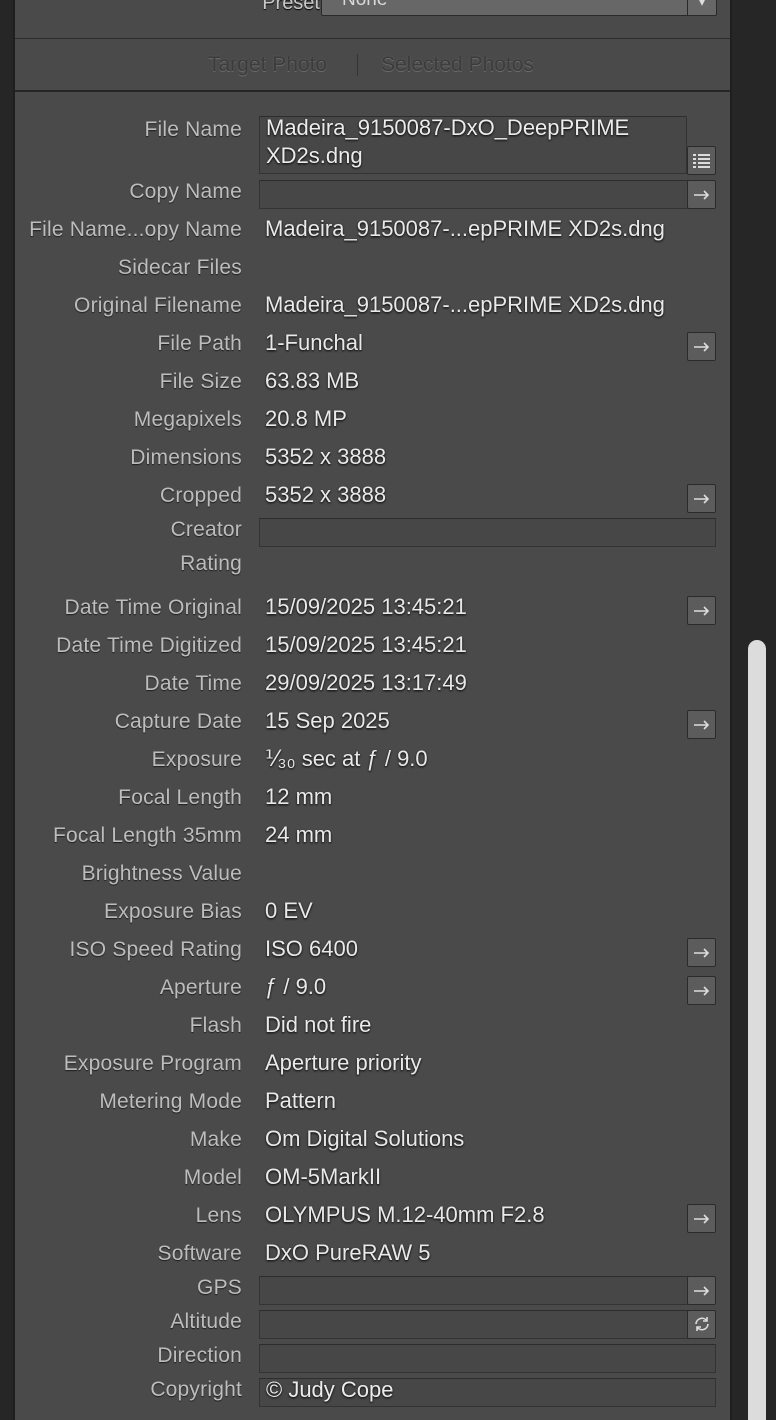 The width and height of the screenshot is (776, 1420). Describe the element at coordinates (372, 690) in the screenshot. I see `row-date-time: Date Time 29/09/2025 13:17:49` at that location.